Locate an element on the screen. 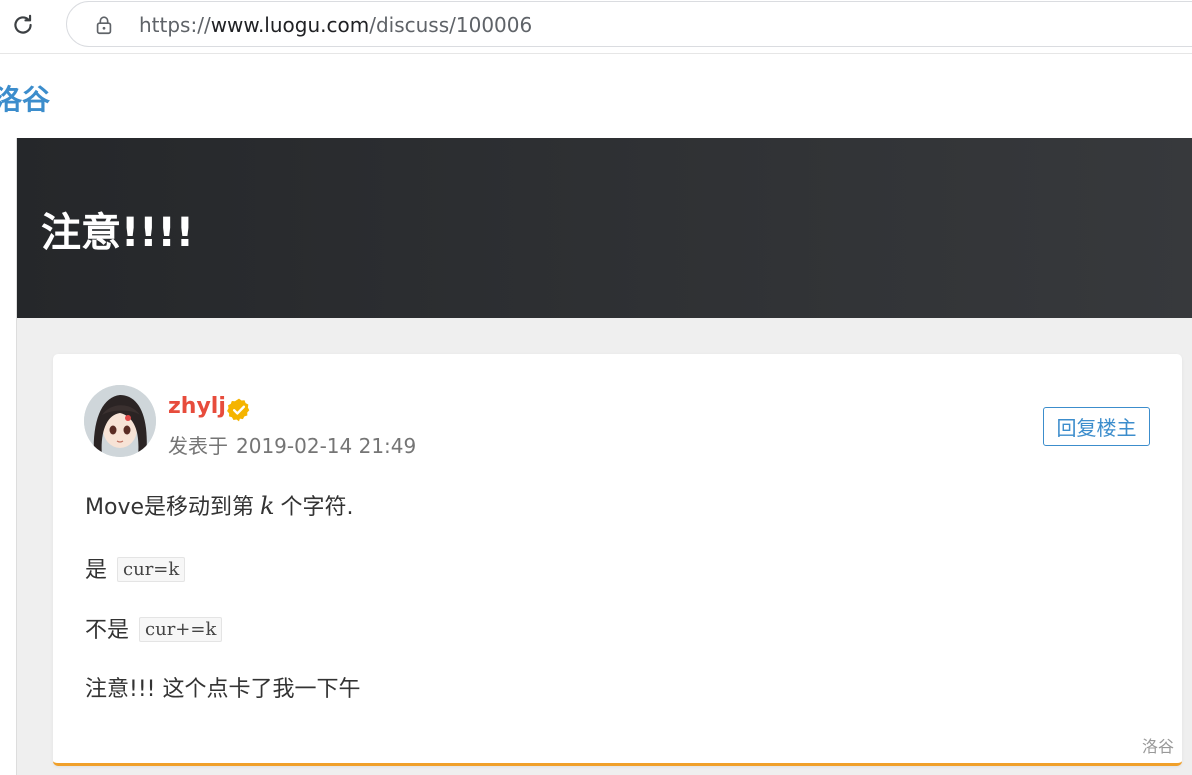 Image resolution: width=1192 pixels, height=775 pixels. site-logo: 洛谷 is located at coordinates (25, 98).